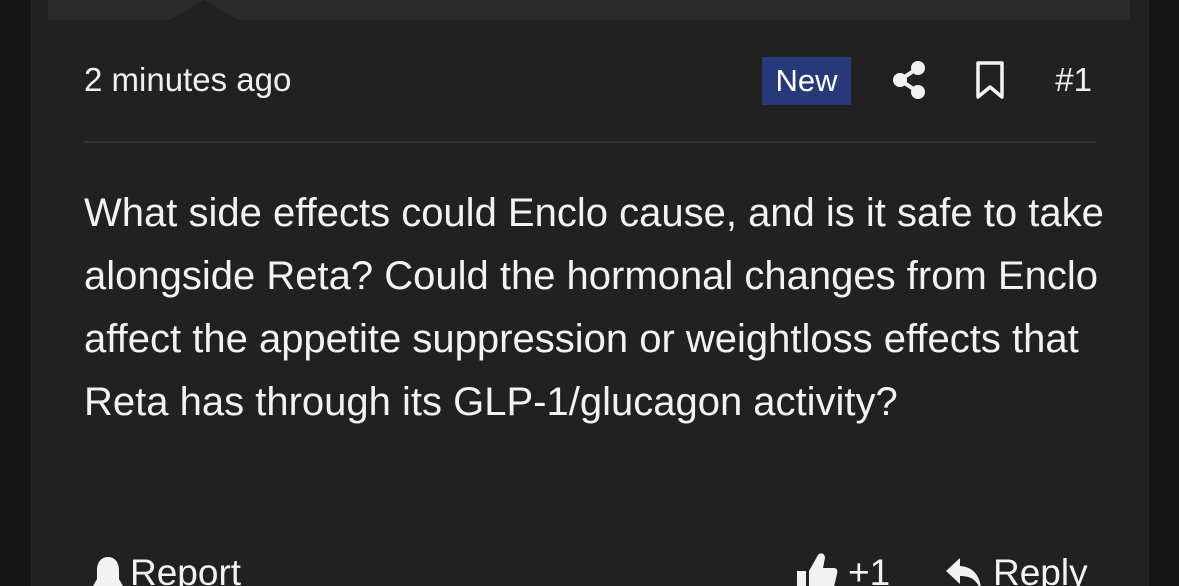 This screenshot has width=1179, height=586. I want to click on previous-post-strip, so click(589, 10).